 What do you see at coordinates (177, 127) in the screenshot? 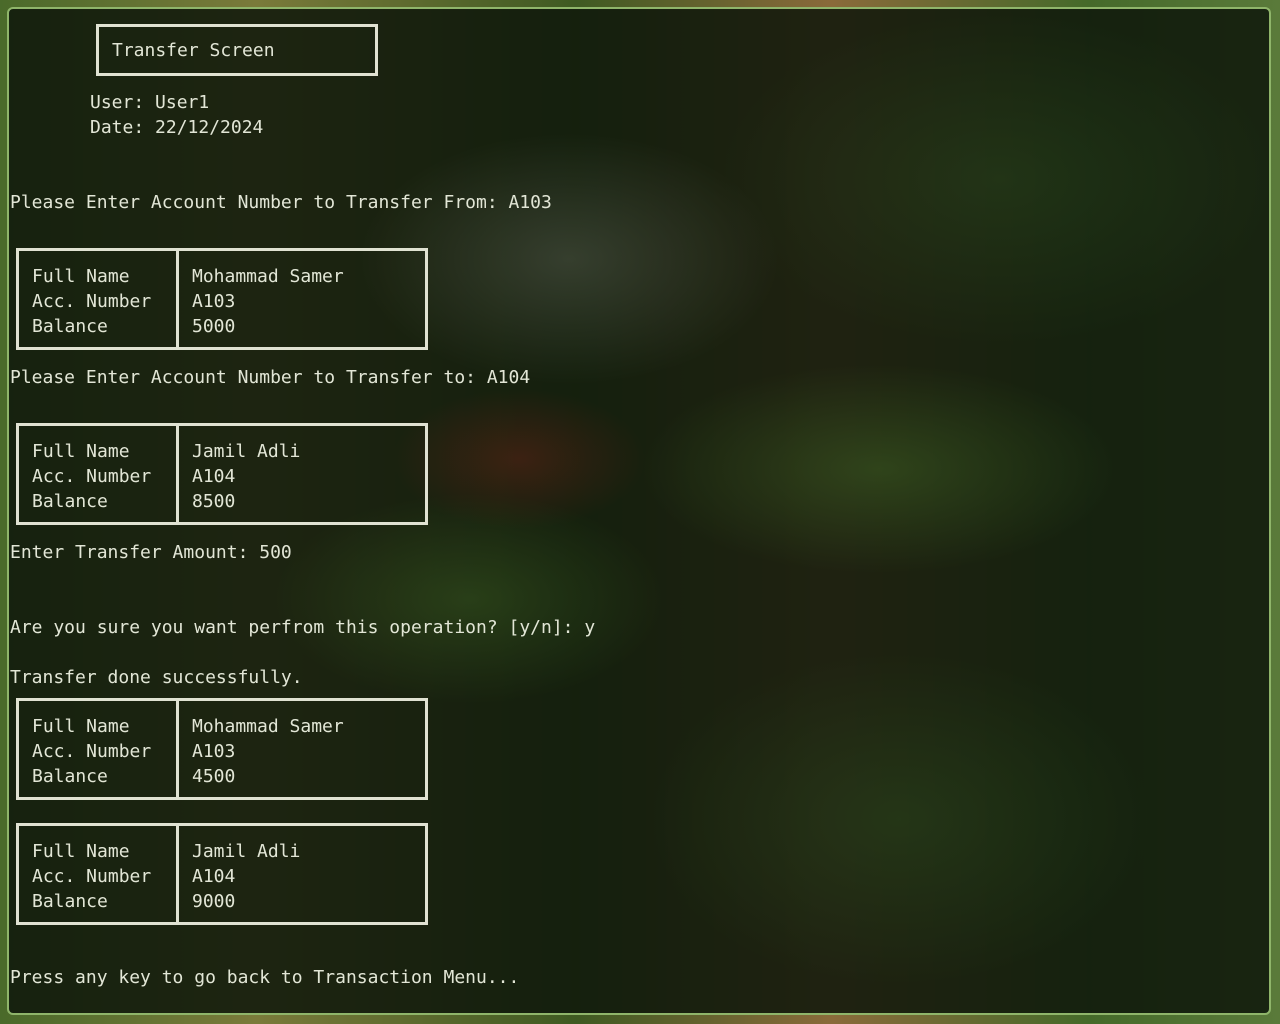
I see `date-line: Date: 22/12/2024` at bounding box center [177, 127].